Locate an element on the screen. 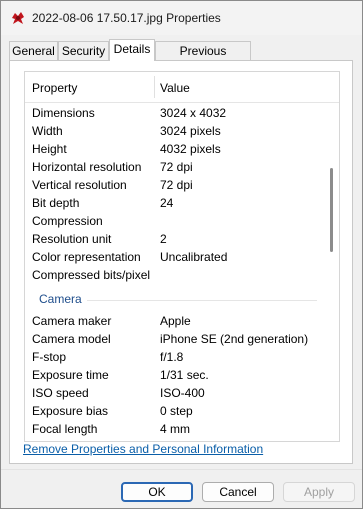 This screenshot has width=363, height=509. list-item: Focal length 4 mm is located at coordinates (182, 429).